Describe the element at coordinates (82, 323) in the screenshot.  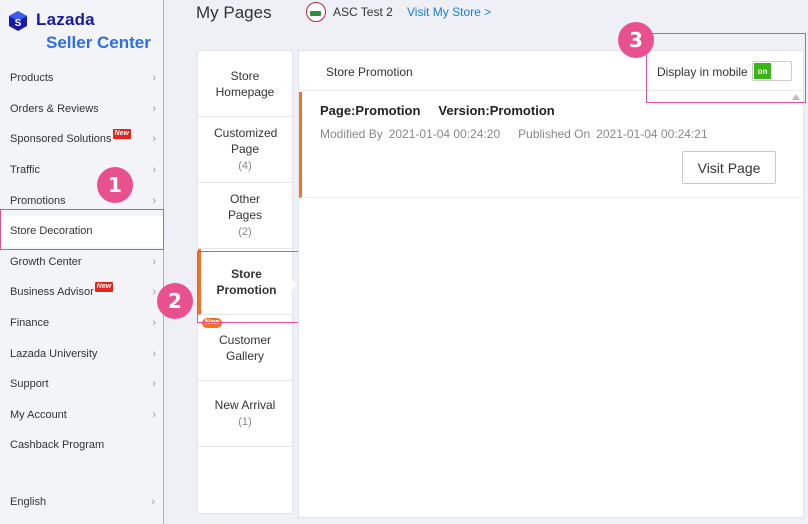
I see `sidebar-item-finance: Finance ›` at that location.